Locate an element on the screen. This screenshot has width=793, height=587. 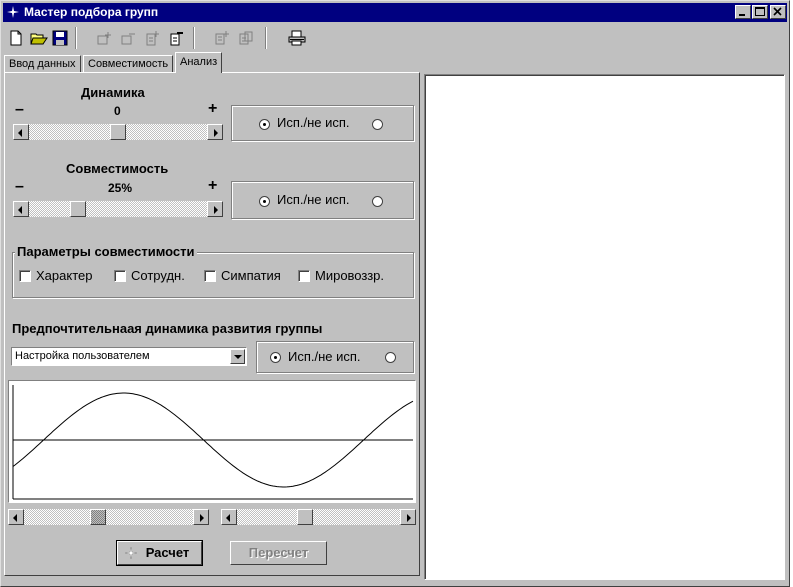
open-button is located at coordinates (38, 38).